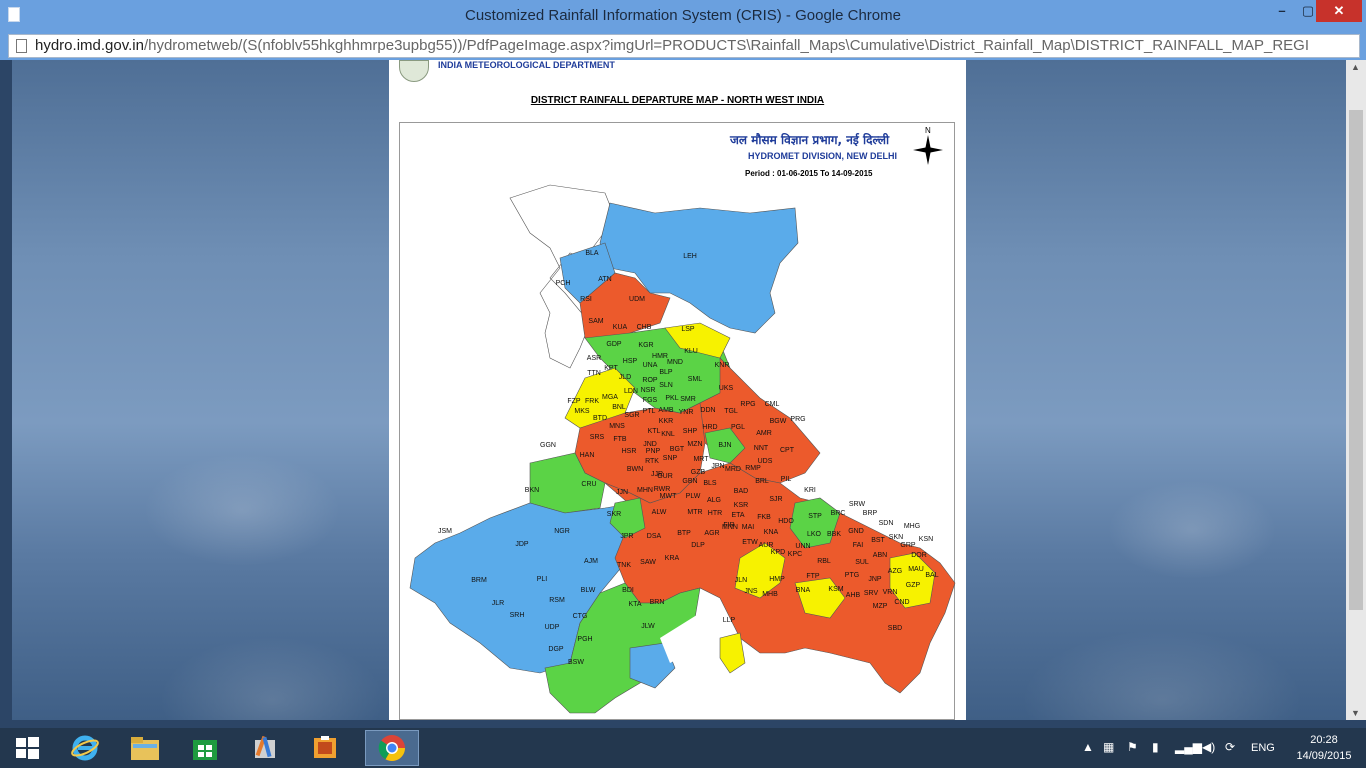  I want to click on internet-explorer-icon, so click(85, 748).